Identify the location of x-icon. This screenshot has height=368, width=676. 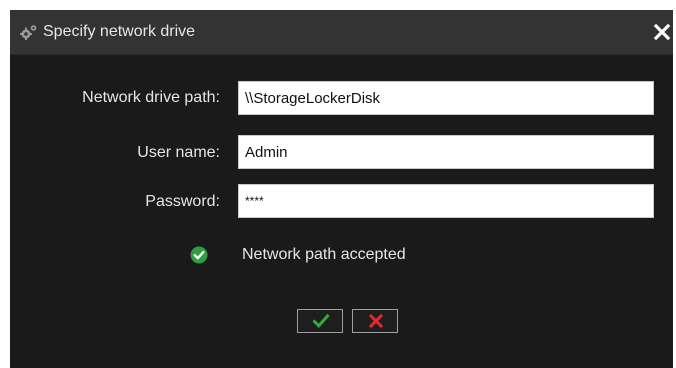
(376, 321).